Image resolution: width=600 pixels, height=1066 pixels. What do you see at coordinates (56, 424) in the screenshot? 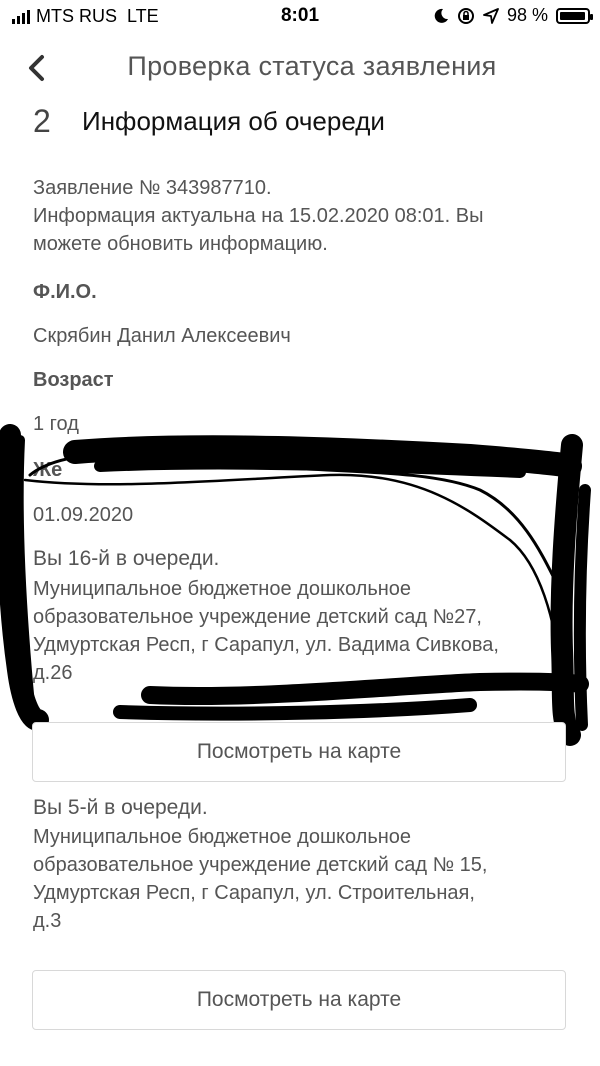
I see `age-value: 1 год` at bounding box center [56, 424].